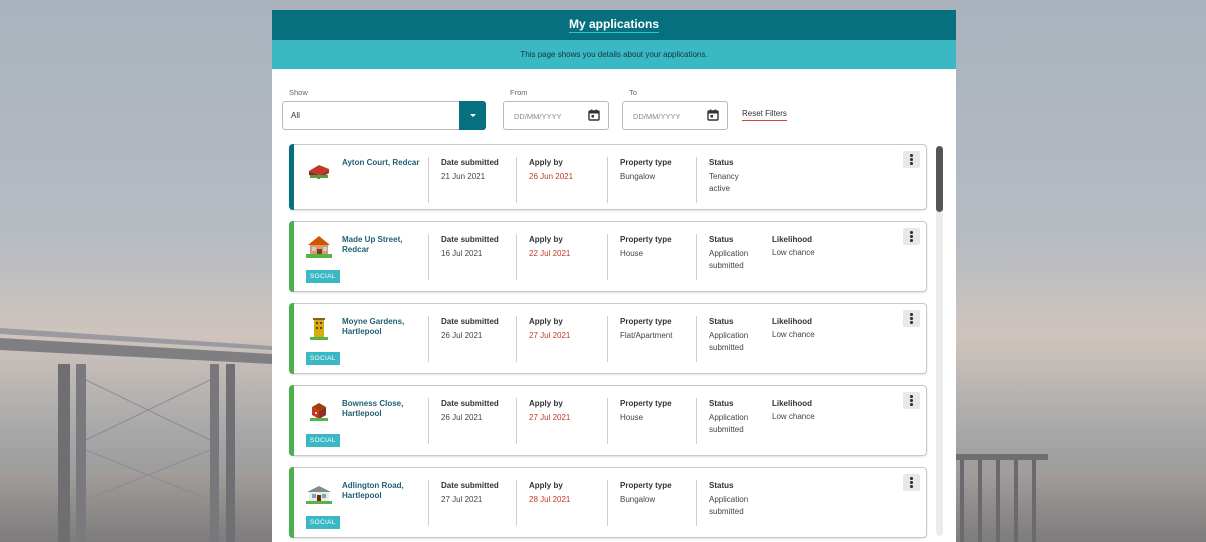 This screenshot has width=1206, height=542. Describe the element at coordinates (386, 245) in the screenshot. I see `card-address: Made Up Street, Redcar` at that location.